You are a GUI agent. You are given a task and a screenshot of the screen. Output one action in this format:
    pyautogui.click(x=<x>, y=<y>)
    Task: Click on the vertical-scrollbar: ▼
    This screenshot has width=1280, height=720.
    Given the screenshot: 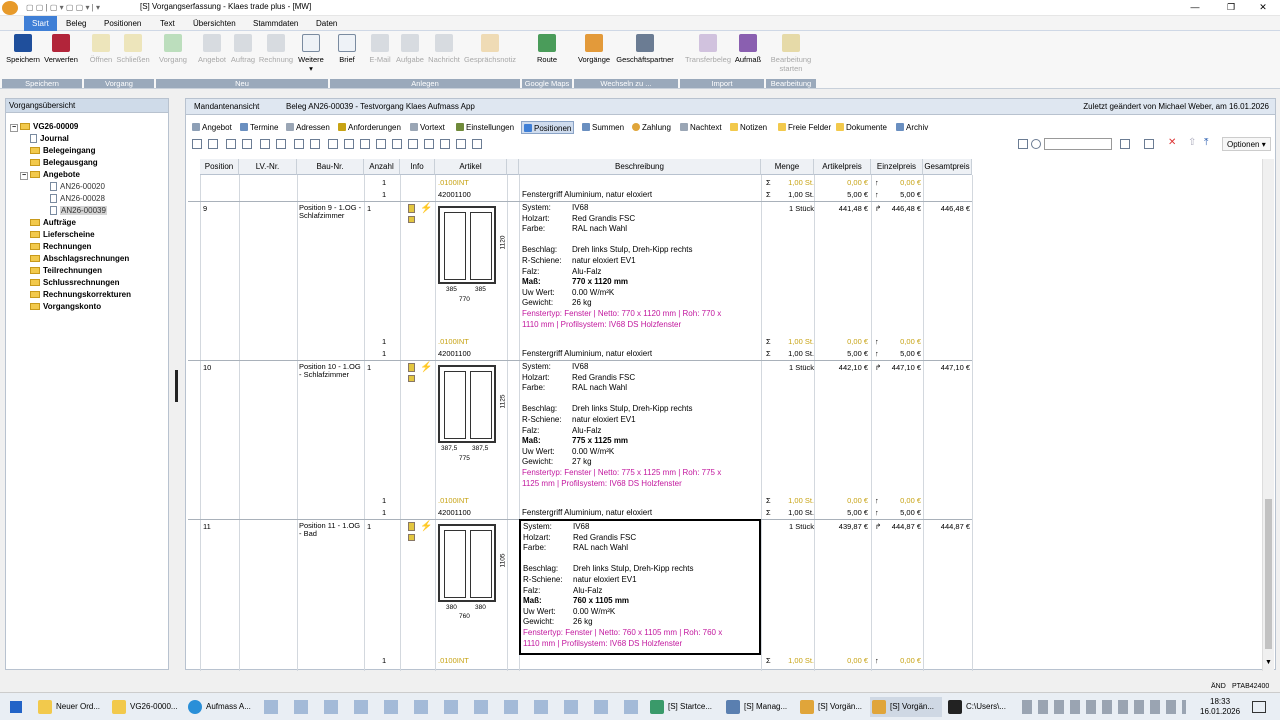 What is the action you would take?
    pyautogui.click(x=1268, y=415)
    